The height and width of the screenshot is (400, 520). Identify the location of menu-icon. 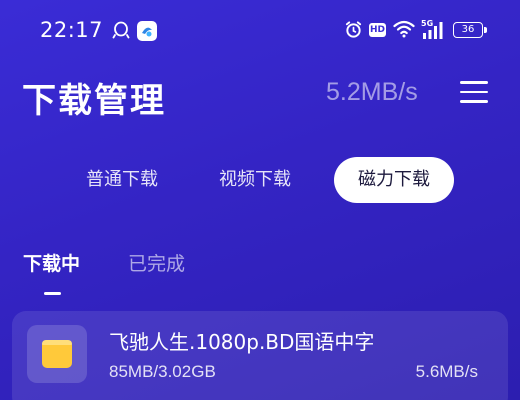
(474, 92).